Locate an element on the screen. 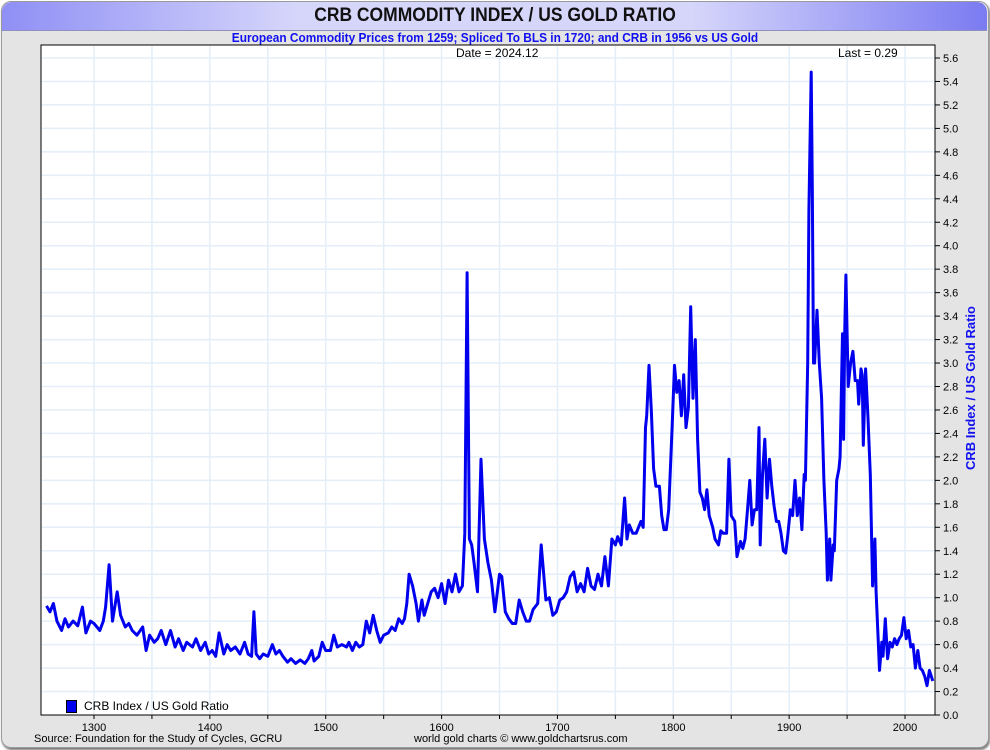 The width and height of the screenshot is (990, 750). y-tick-label: 4.2 is located at coordinates (950, 223).